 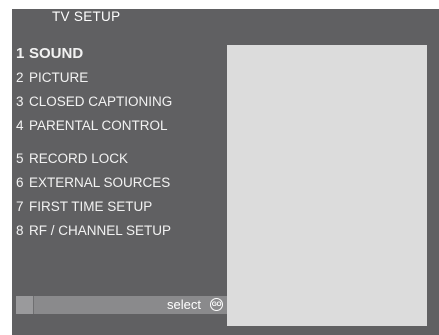 What do you see at coordinates (86, 16) in the screenshot?
I see `menu-title: TV SETUP` at bounding box center [86, 16].